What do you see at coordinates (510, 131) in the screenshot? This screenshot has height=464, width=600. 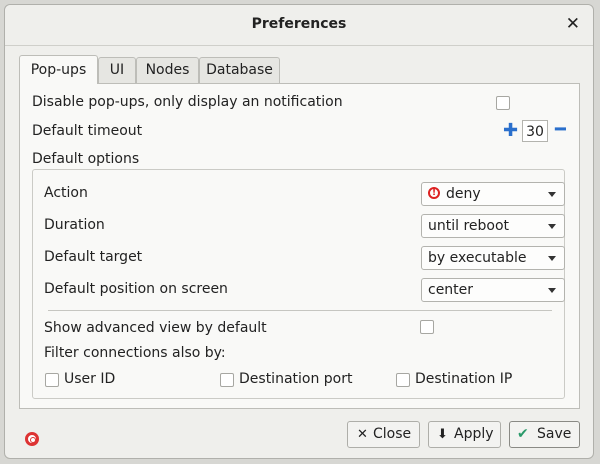 I see `timeout-increase-icon: ✚` at bounding box center [510, 131].